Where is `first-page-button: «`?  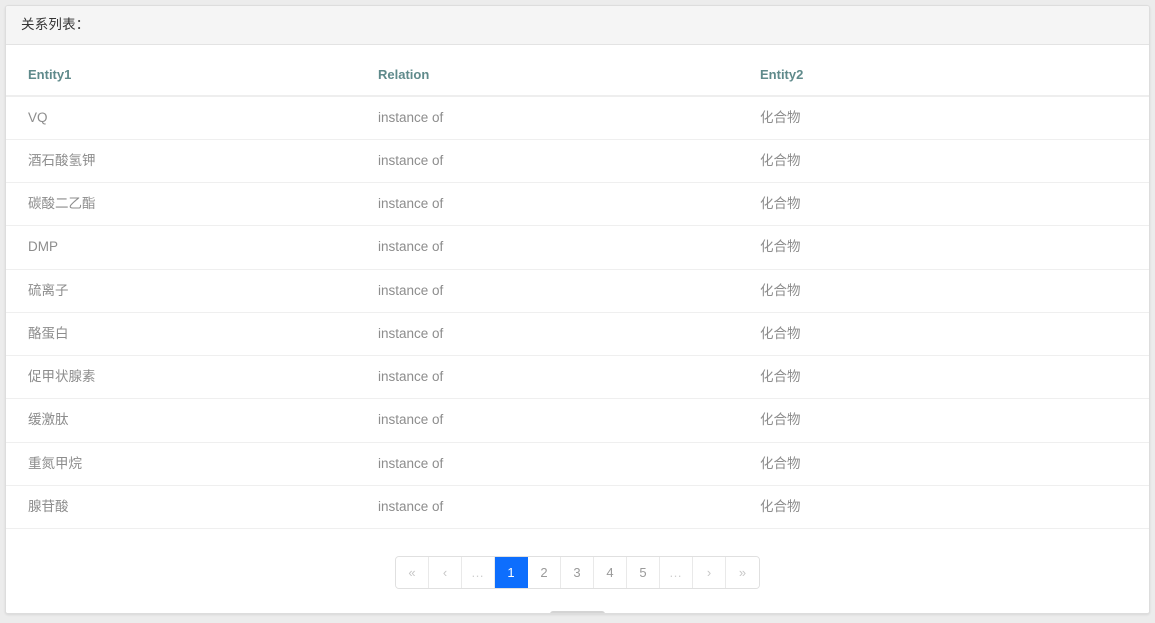 first-page-button: « is located at coordinates (412, 573).